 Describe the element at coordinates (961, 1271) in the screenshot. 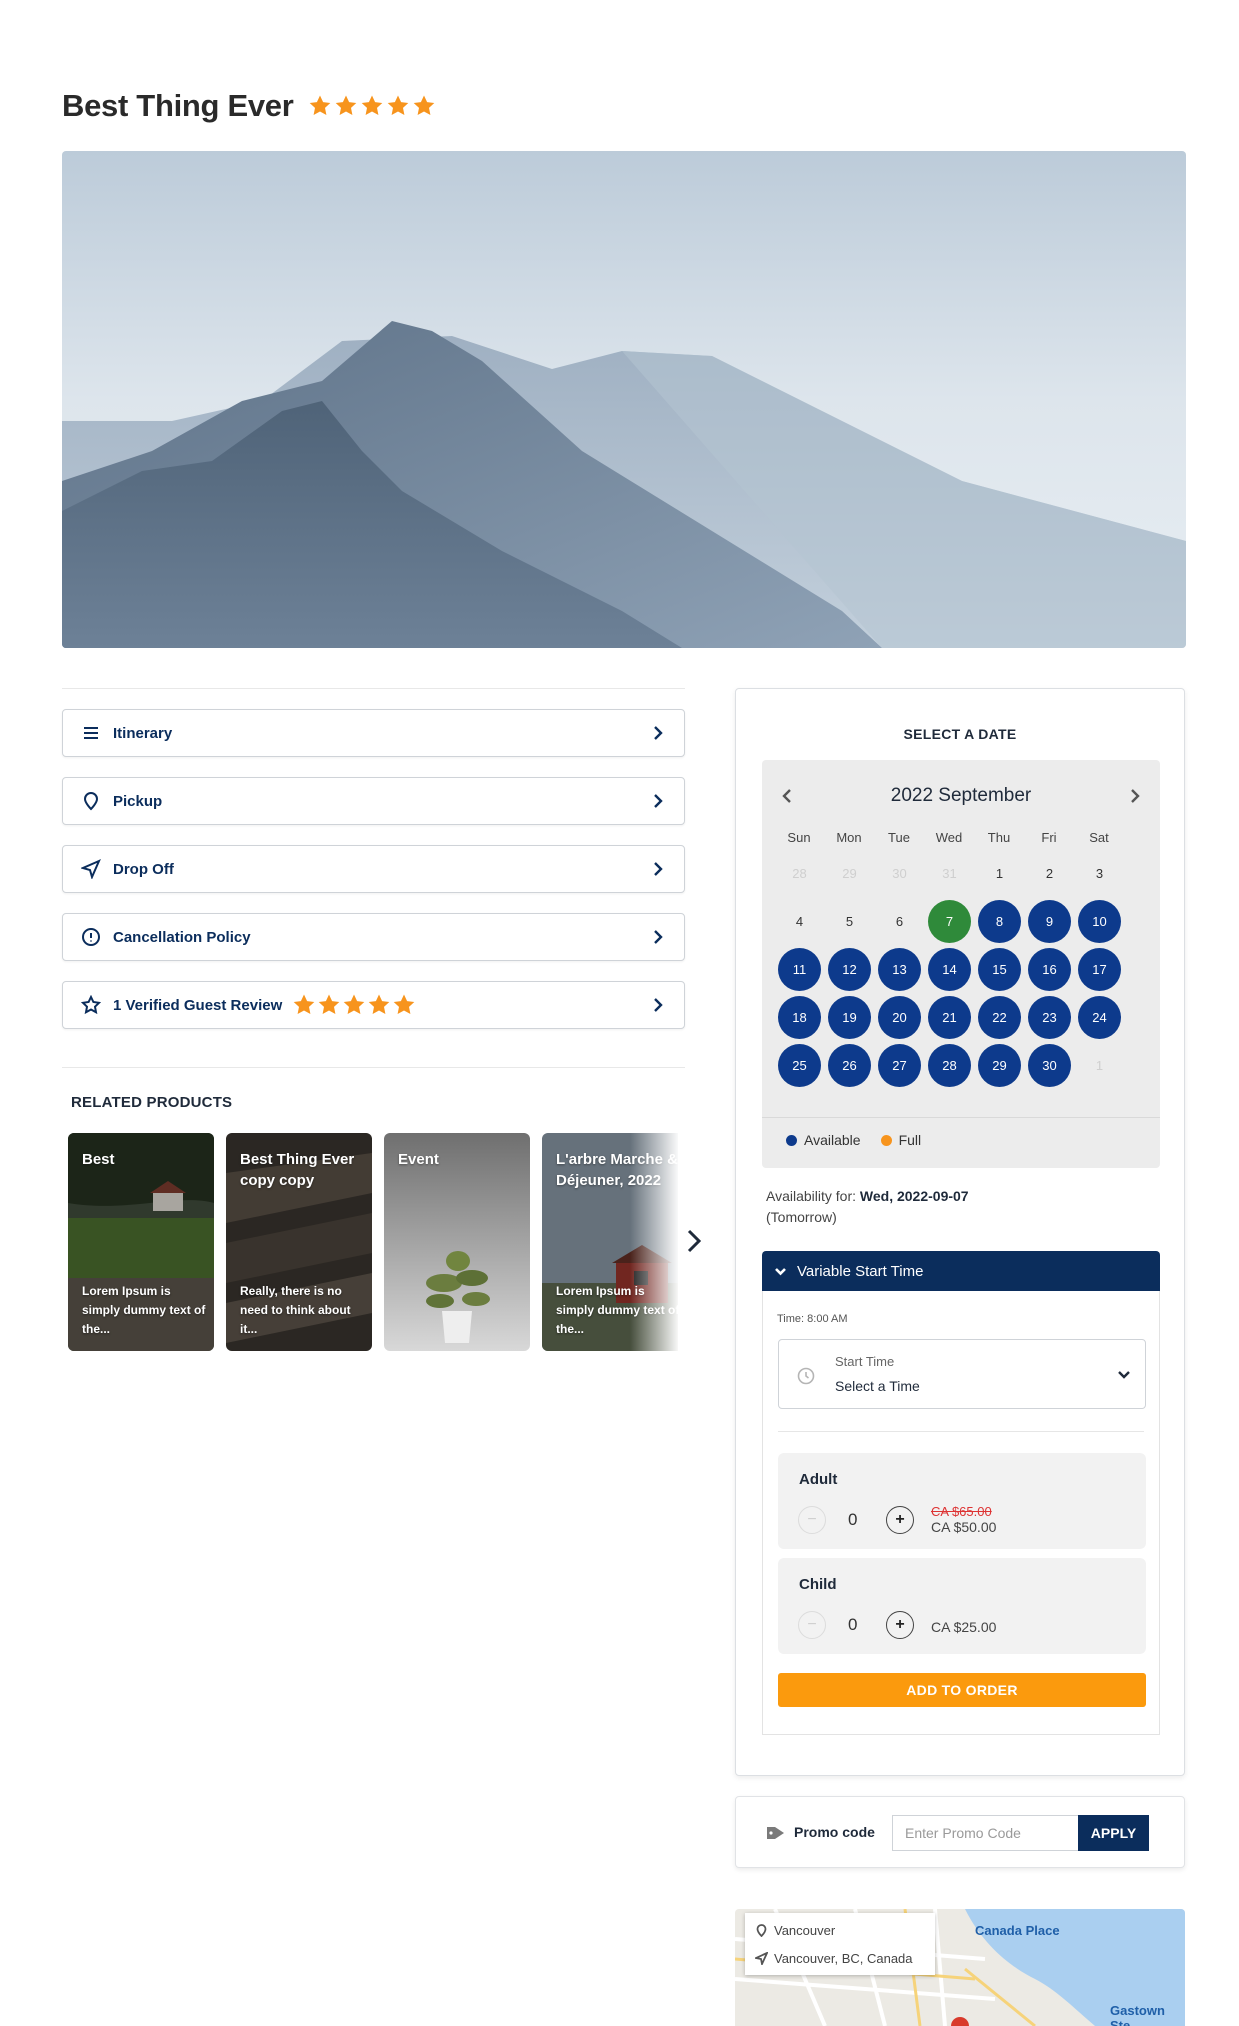

I see `variable-start-time-header: Variable Start Time` at that location.